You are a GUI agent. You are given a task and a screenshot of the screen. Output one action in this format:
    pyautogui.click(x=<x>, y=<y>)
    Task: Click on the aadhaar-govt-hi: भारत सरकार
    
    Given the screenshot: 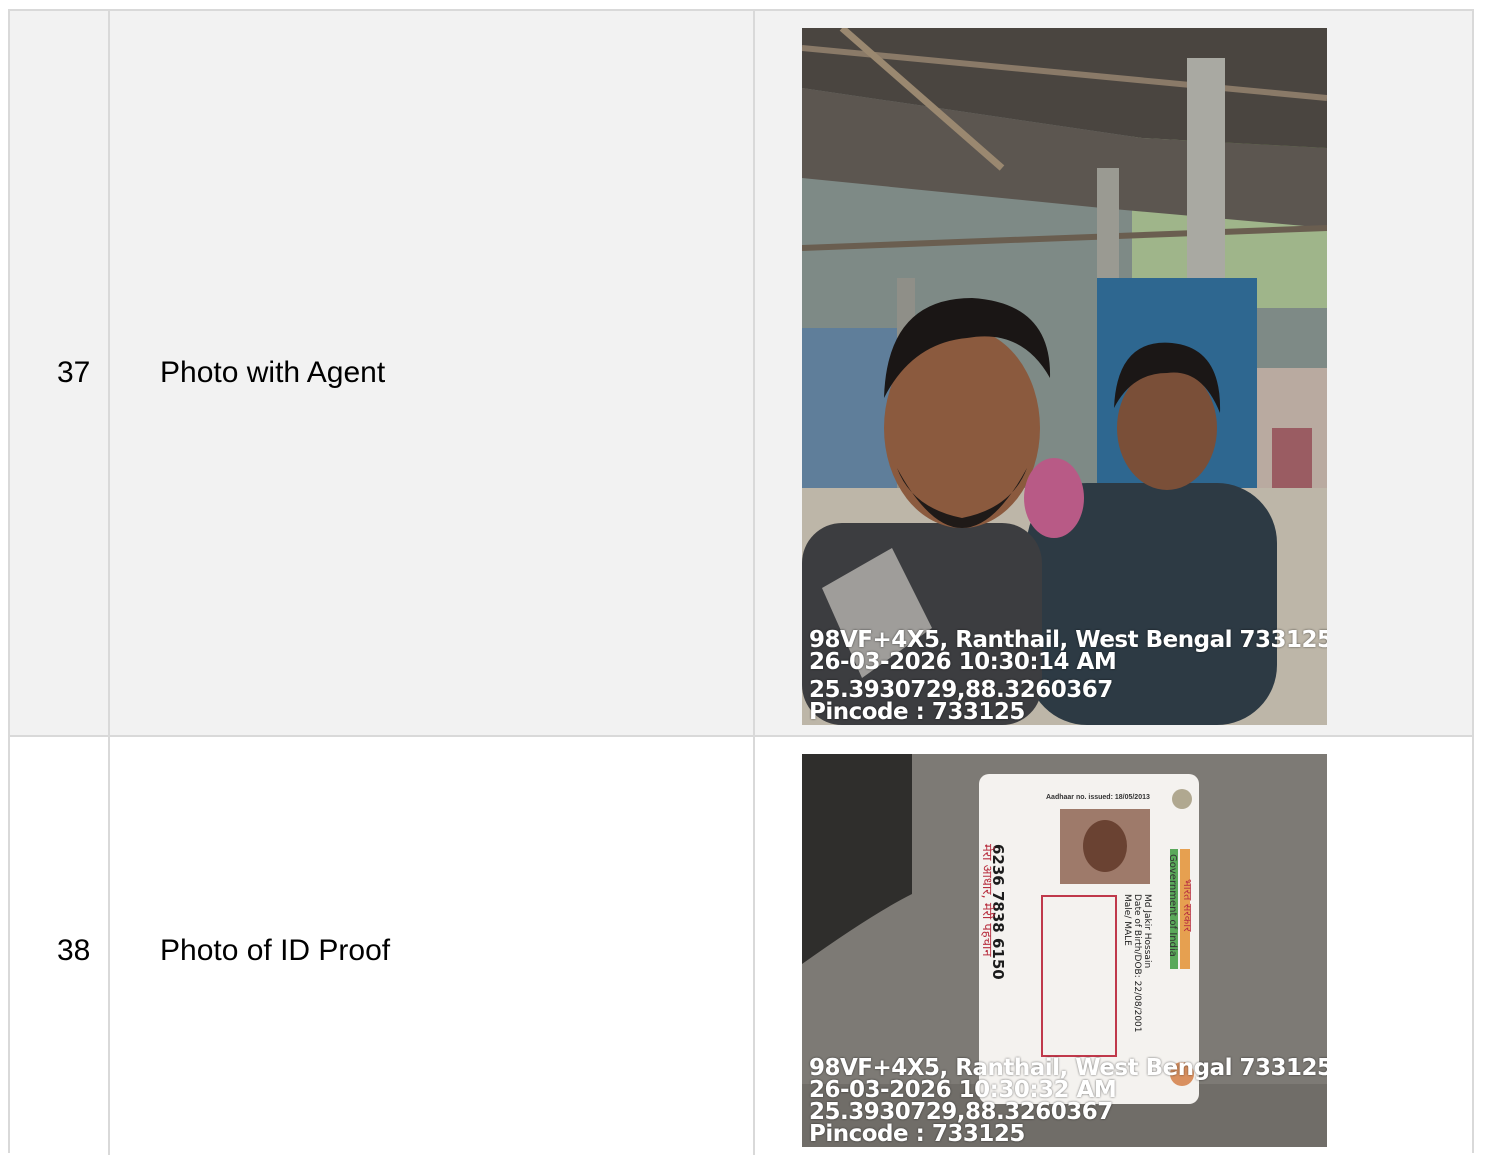 What is the action you would take?
    pyautogui.click(x=1187, y=905)
    